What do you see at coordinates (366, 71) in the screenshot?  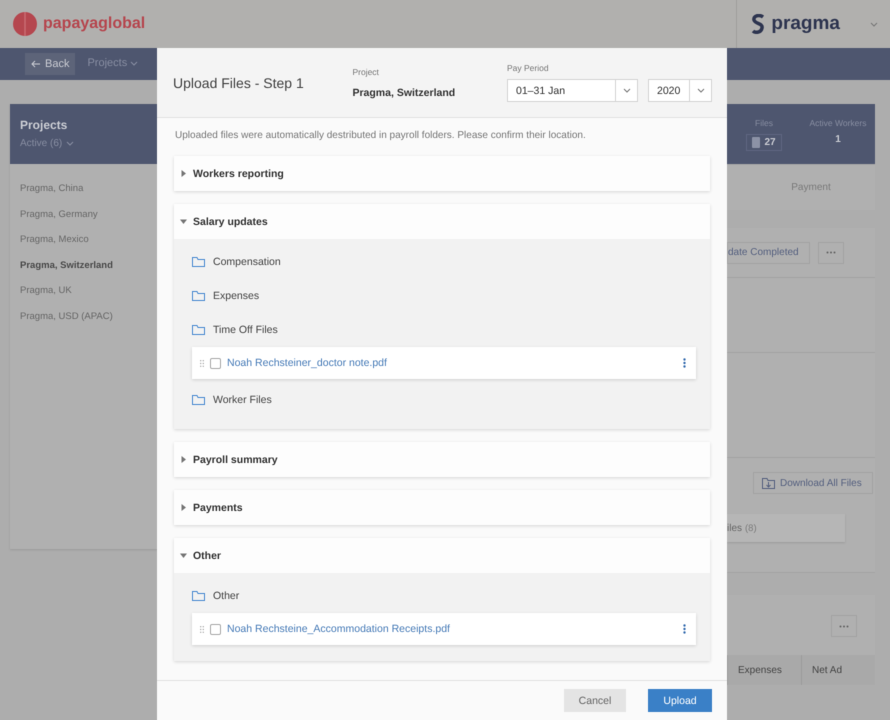 I see `field-label: Project` at bounding box center [366, 71].